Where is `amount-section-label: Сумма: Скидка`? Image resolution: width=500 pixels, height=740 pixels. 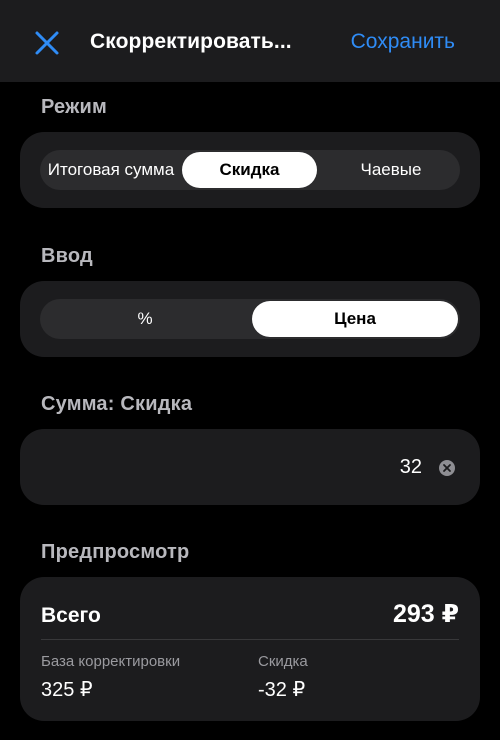
amount-section-label: Сумма: Скидка is located at coordinates (117, 404).